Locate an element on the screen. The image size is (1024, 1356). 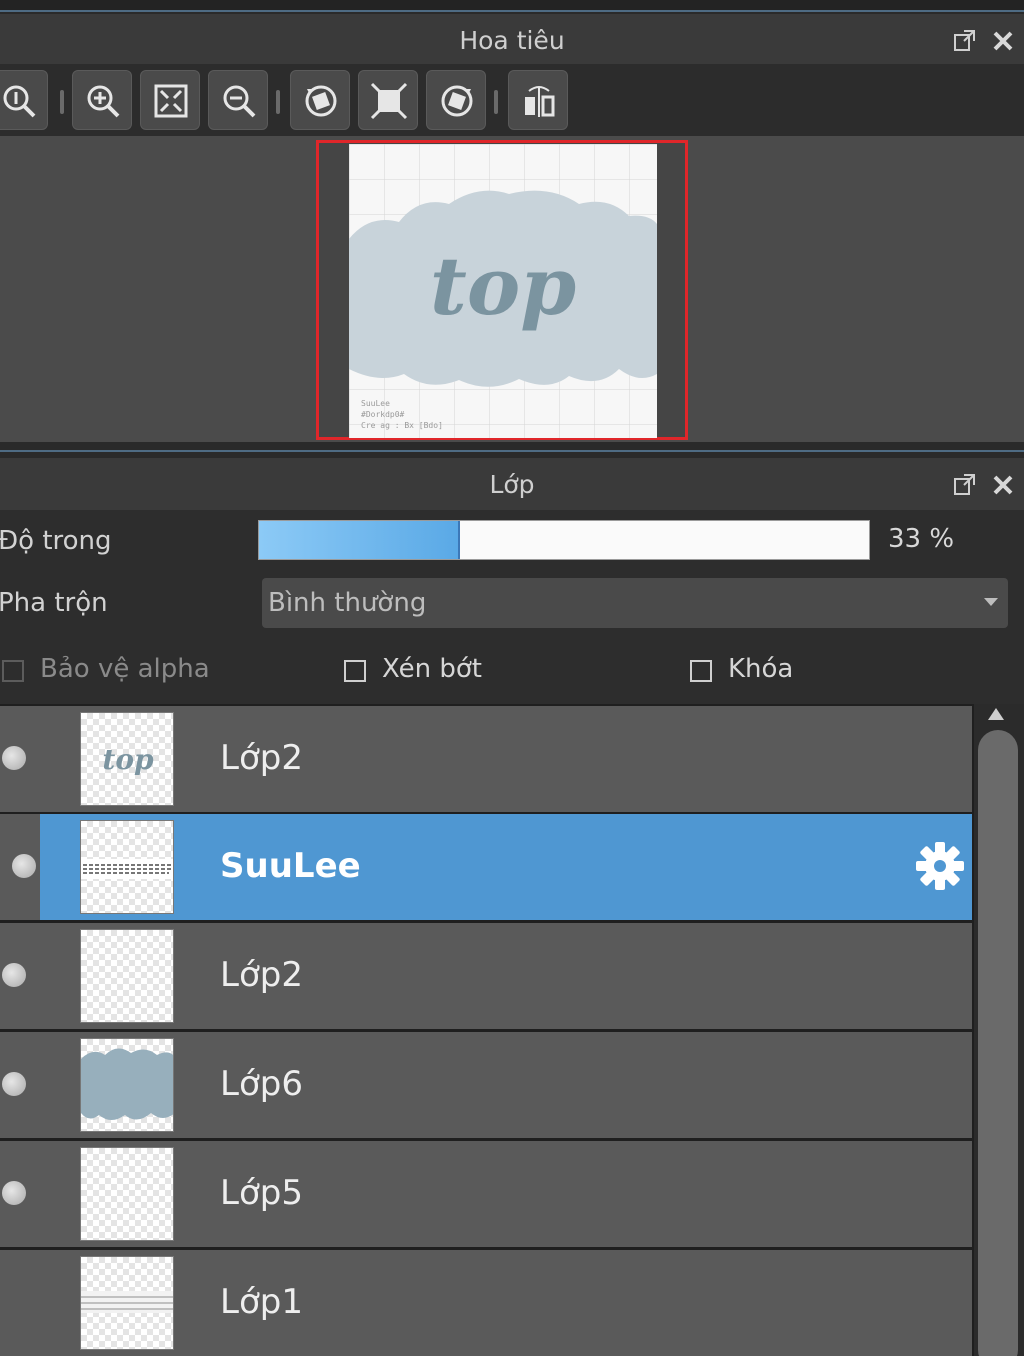
zoom-out-button is located at coordinates (238, 100).